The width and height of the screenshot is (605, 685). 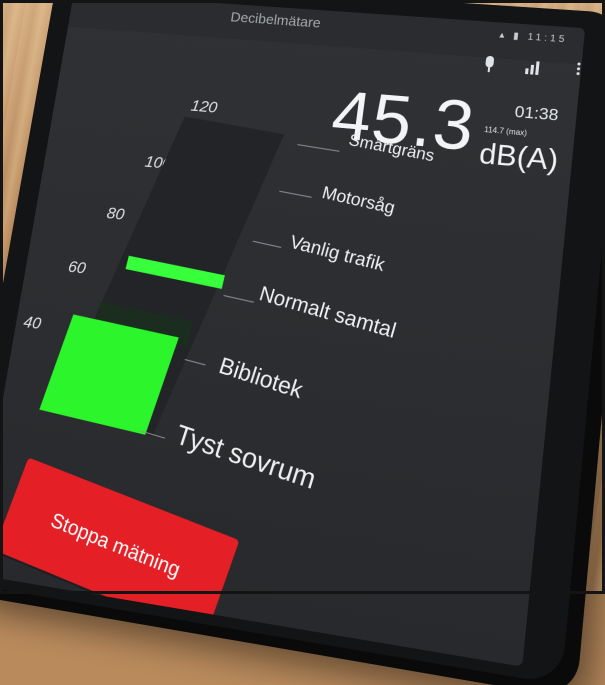 What do you see at coordinates (115, 213) in the screenshot?
I see `scale-label-80: 80` at bounding box center [115, 213].